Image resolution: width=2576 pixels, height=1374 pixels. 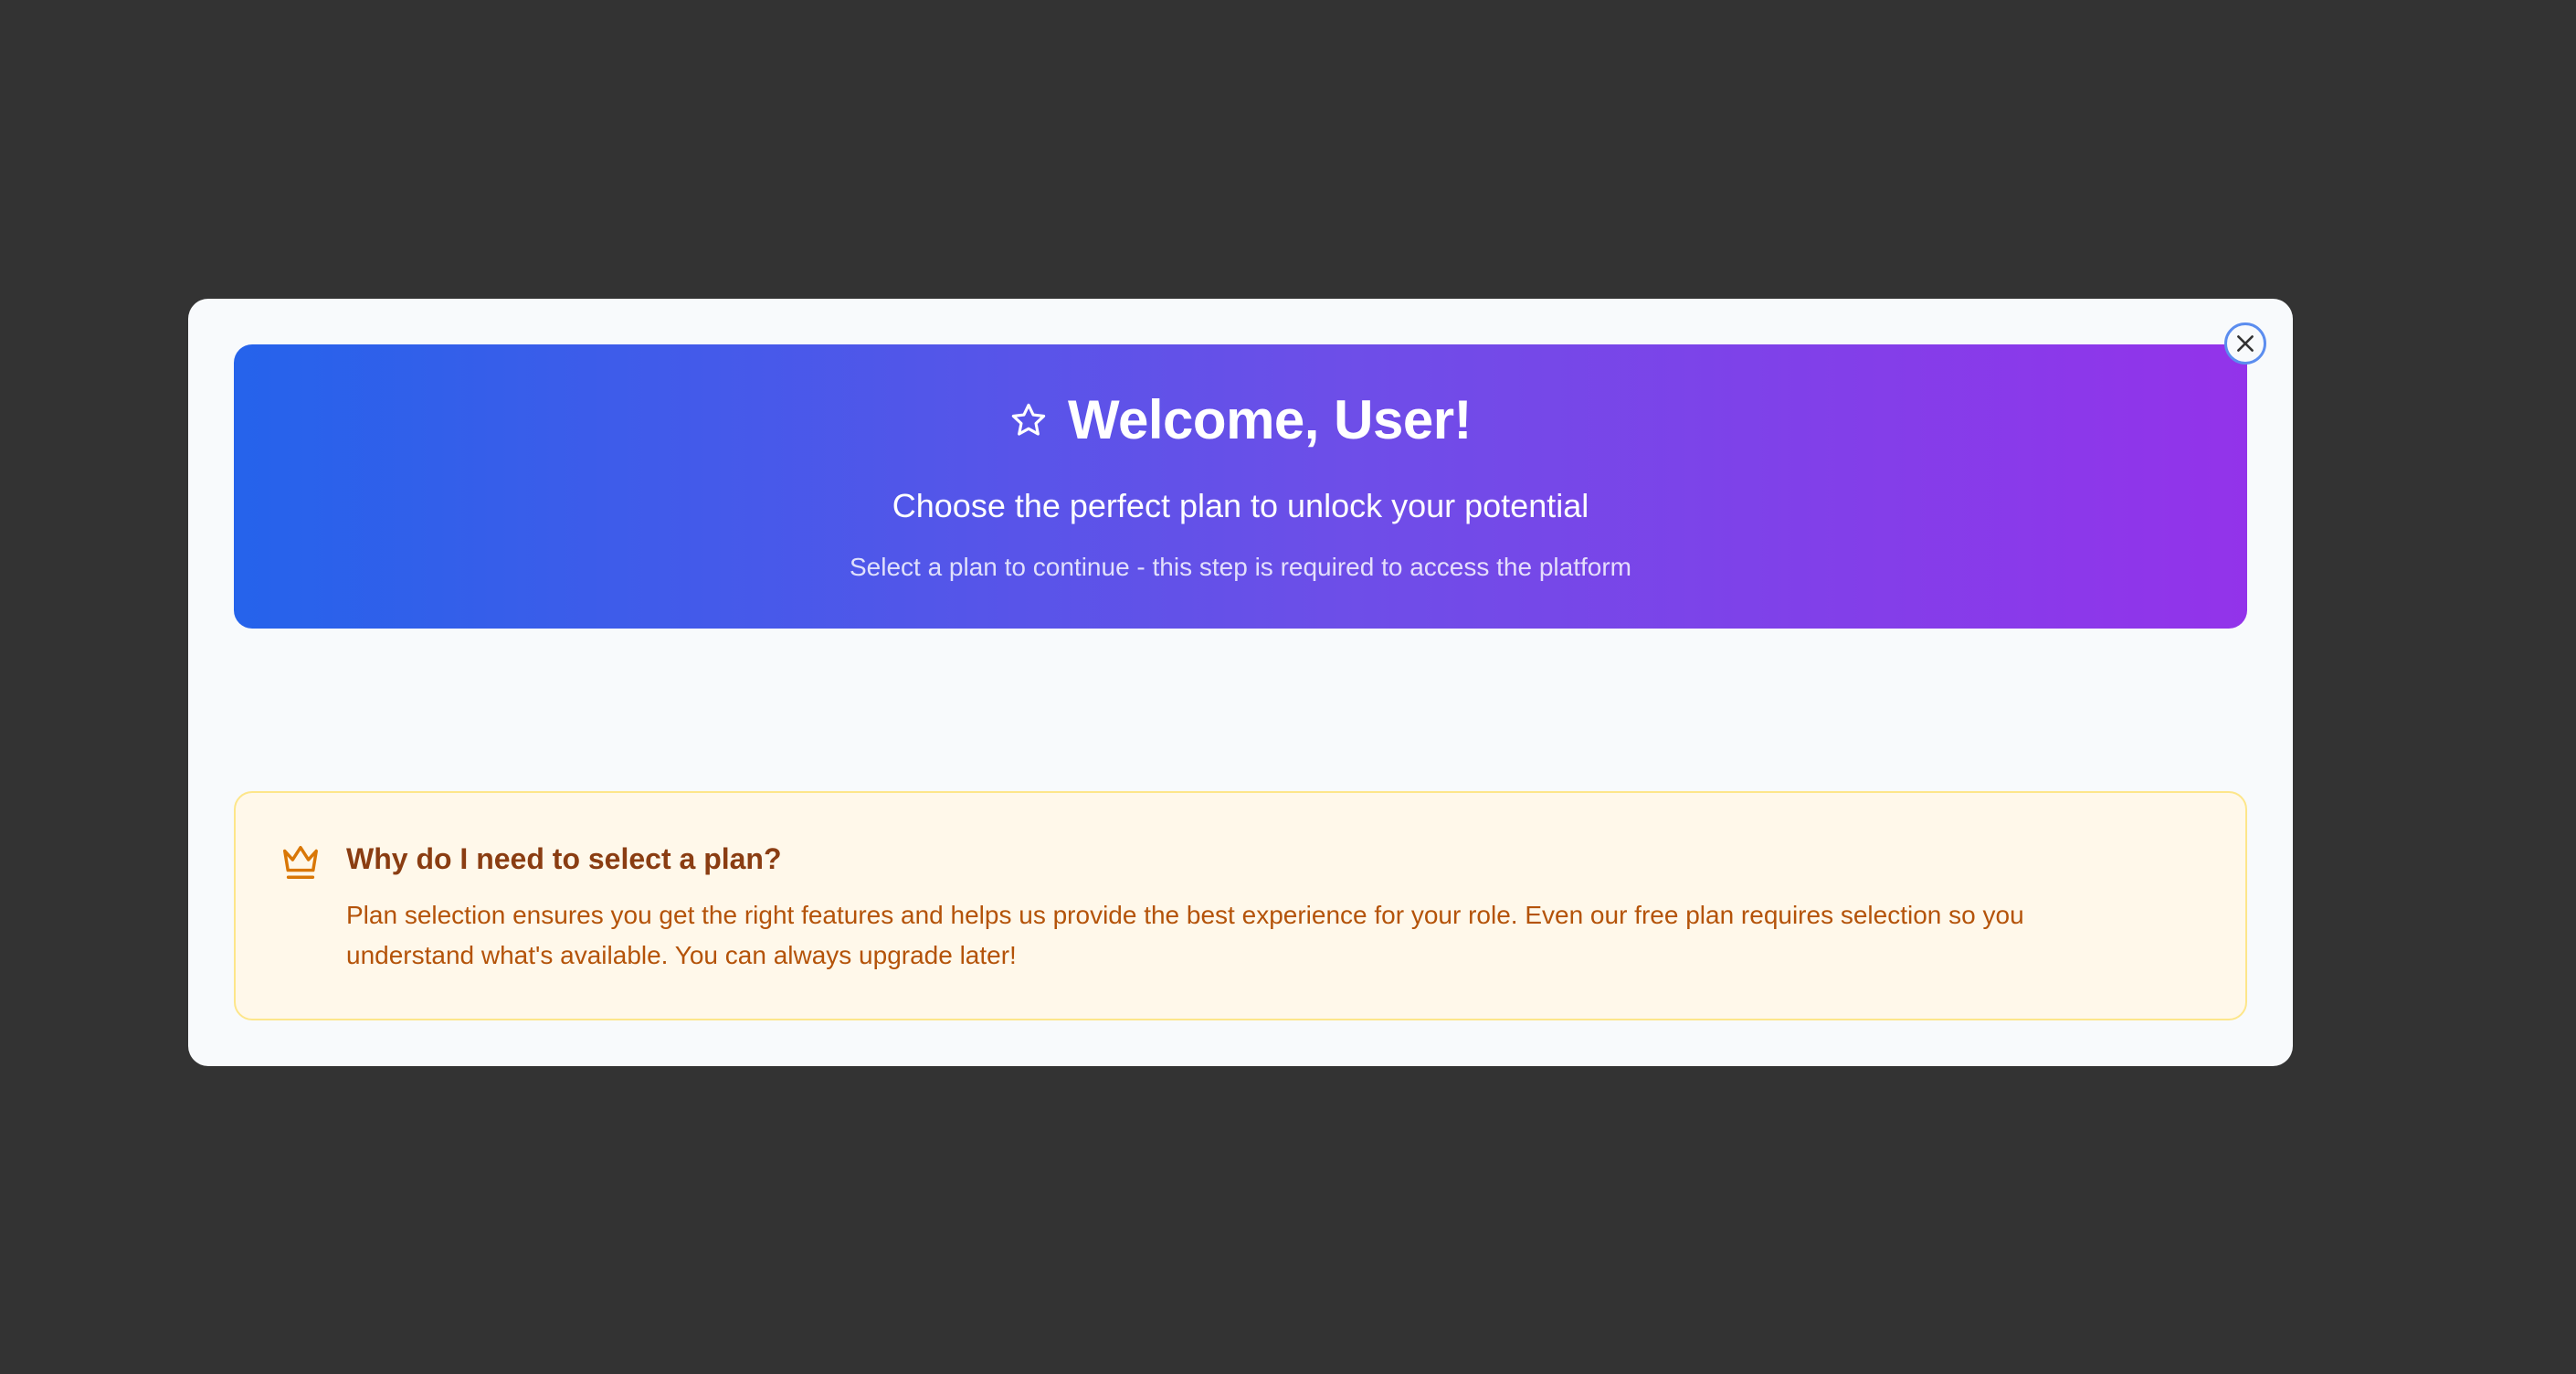 What do you see at coordinates (1028, 420) in the screenshot?
I see `star-icon` at bounding box center [1028, 420].